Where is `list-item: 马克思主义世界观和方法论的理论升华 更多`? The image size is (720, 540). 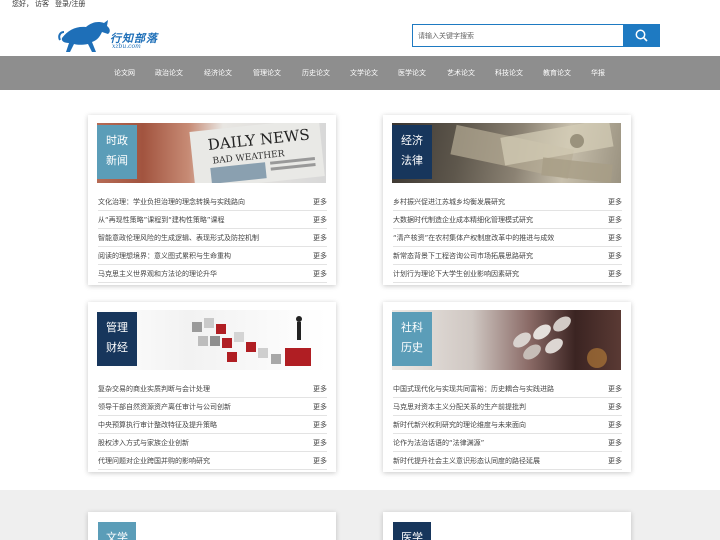 list-item: 马克思主义世界观和方法论的理论升华 更多 is located at coordinates (212, 274).